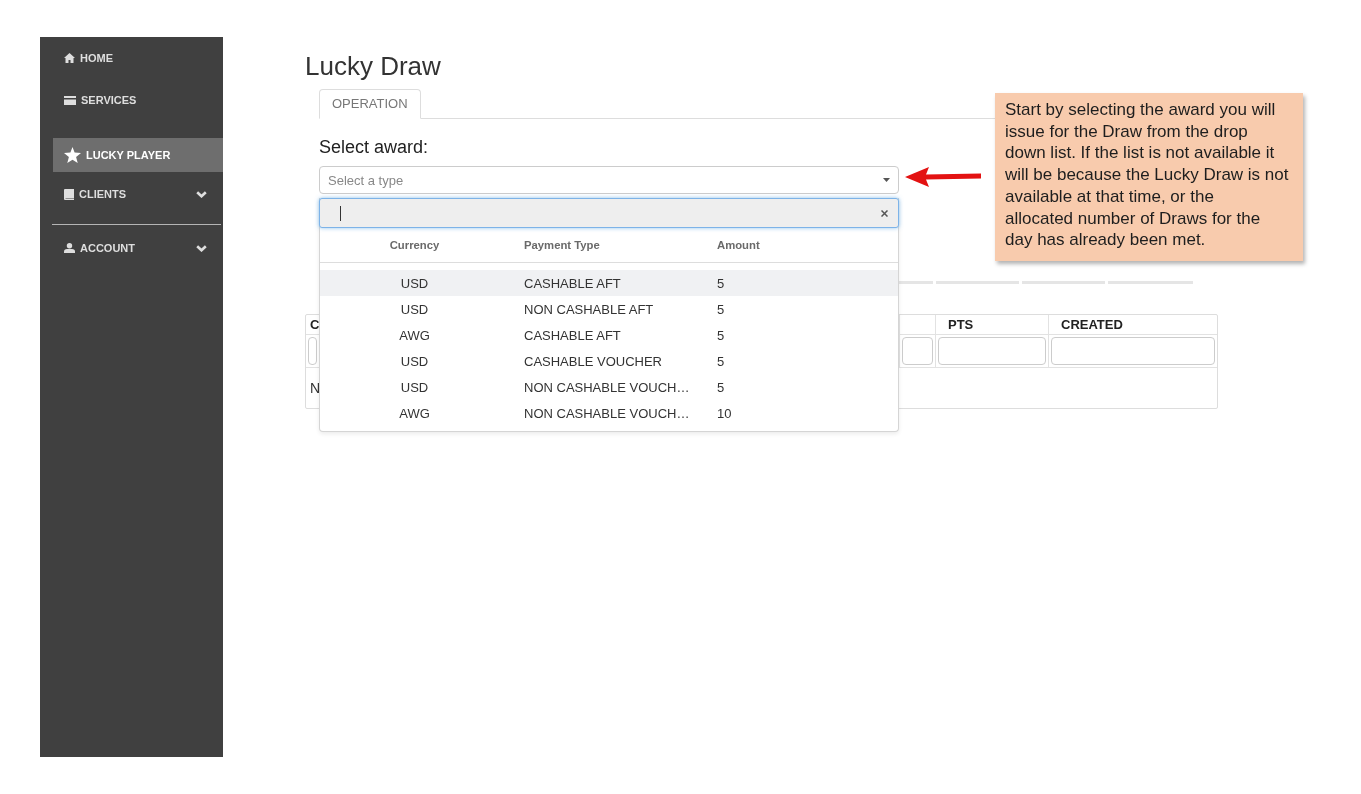 The image size is (1361, 794). I want to click on sidebar-item: HOME, so click(138, 58).